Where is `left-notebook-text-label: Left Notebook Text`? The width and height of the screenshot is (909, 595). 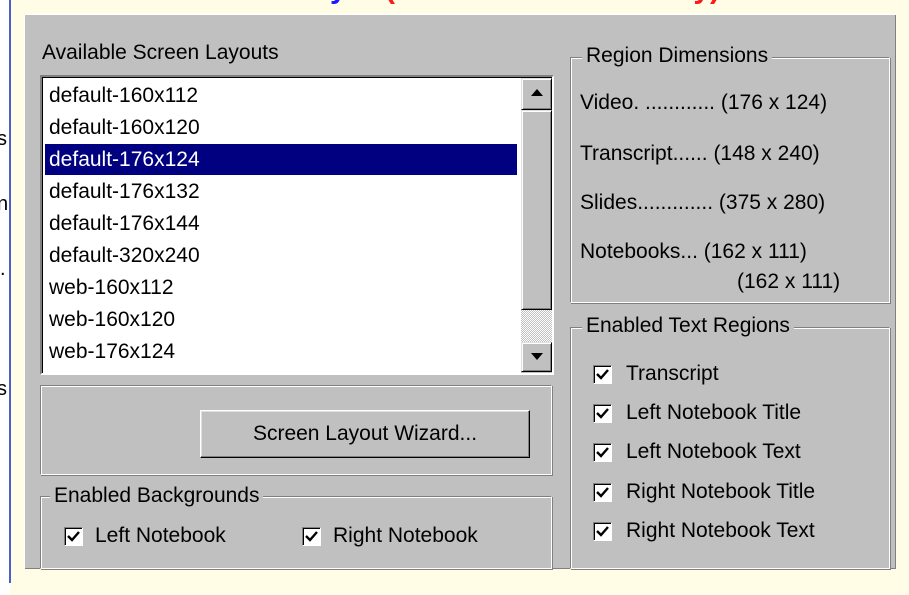 left-notebook-text-label: Left Notebook Text is located at coordinates (713, 451).